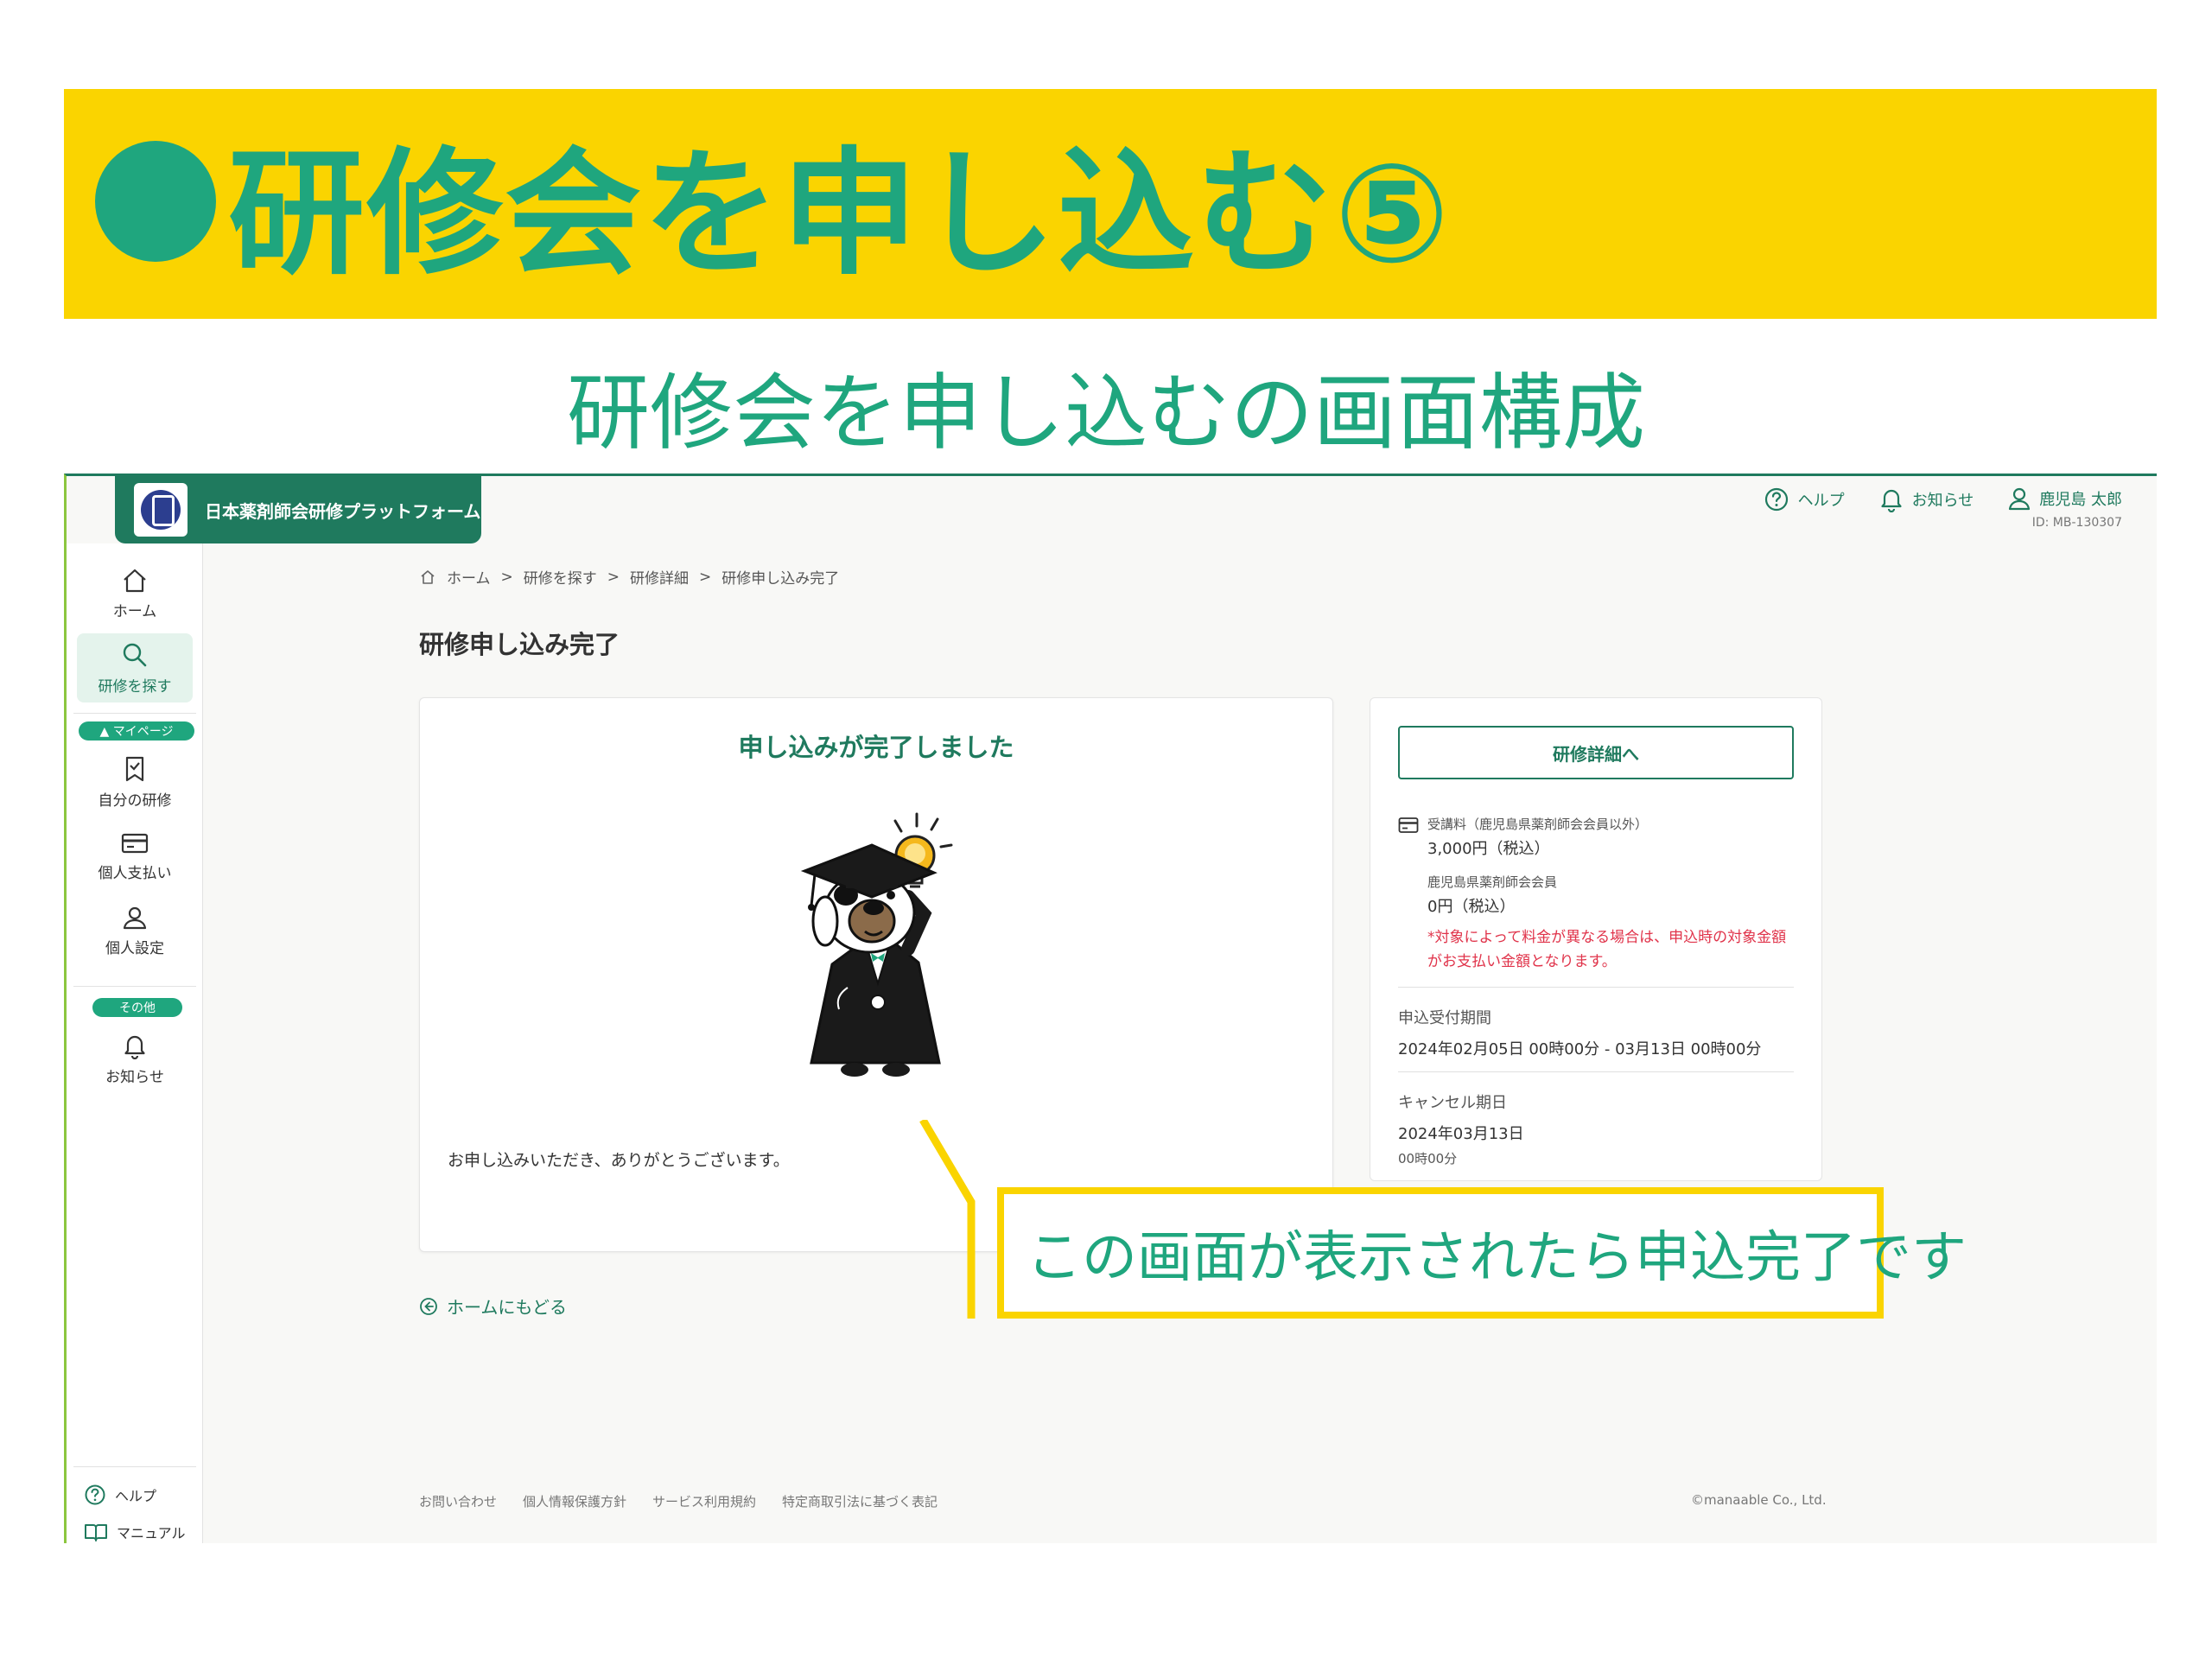 Image resolution: width=2212 pixels, height=1659 pixels. Describe the element at coordinates (136, 731) in the screenshot. I see `mypage-section-label: ▲ マイページ` at that location.